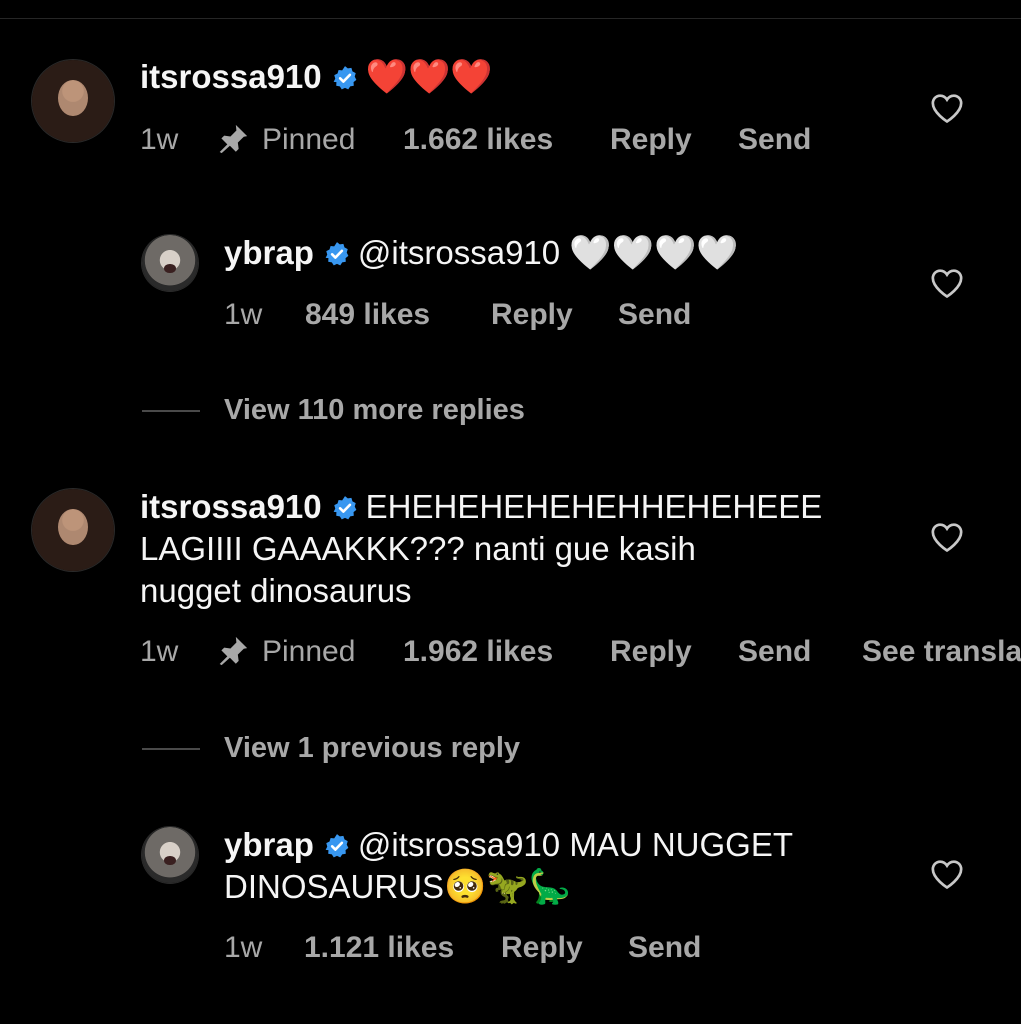 This screenshot has height=1024, width=1021. I want to click on top-divider, so click(510, 18).